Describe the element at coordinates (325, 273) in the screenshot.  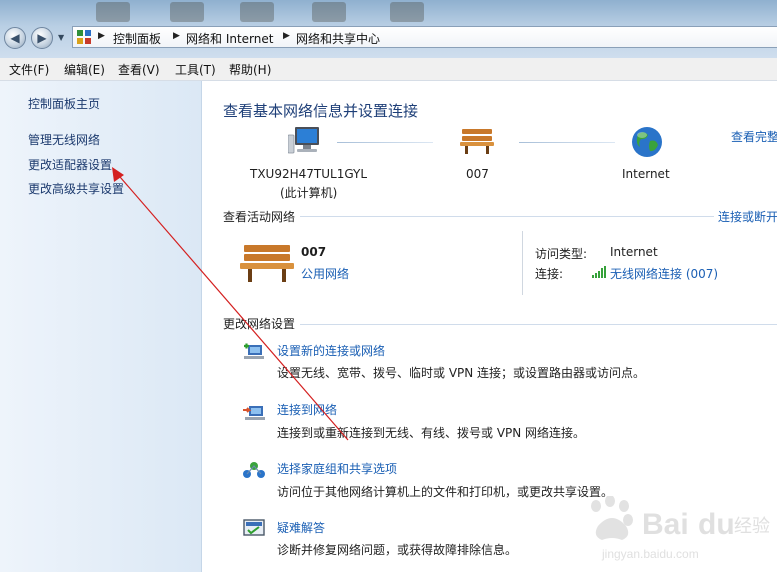
I see `network-type-link: 公用网络` at that location.